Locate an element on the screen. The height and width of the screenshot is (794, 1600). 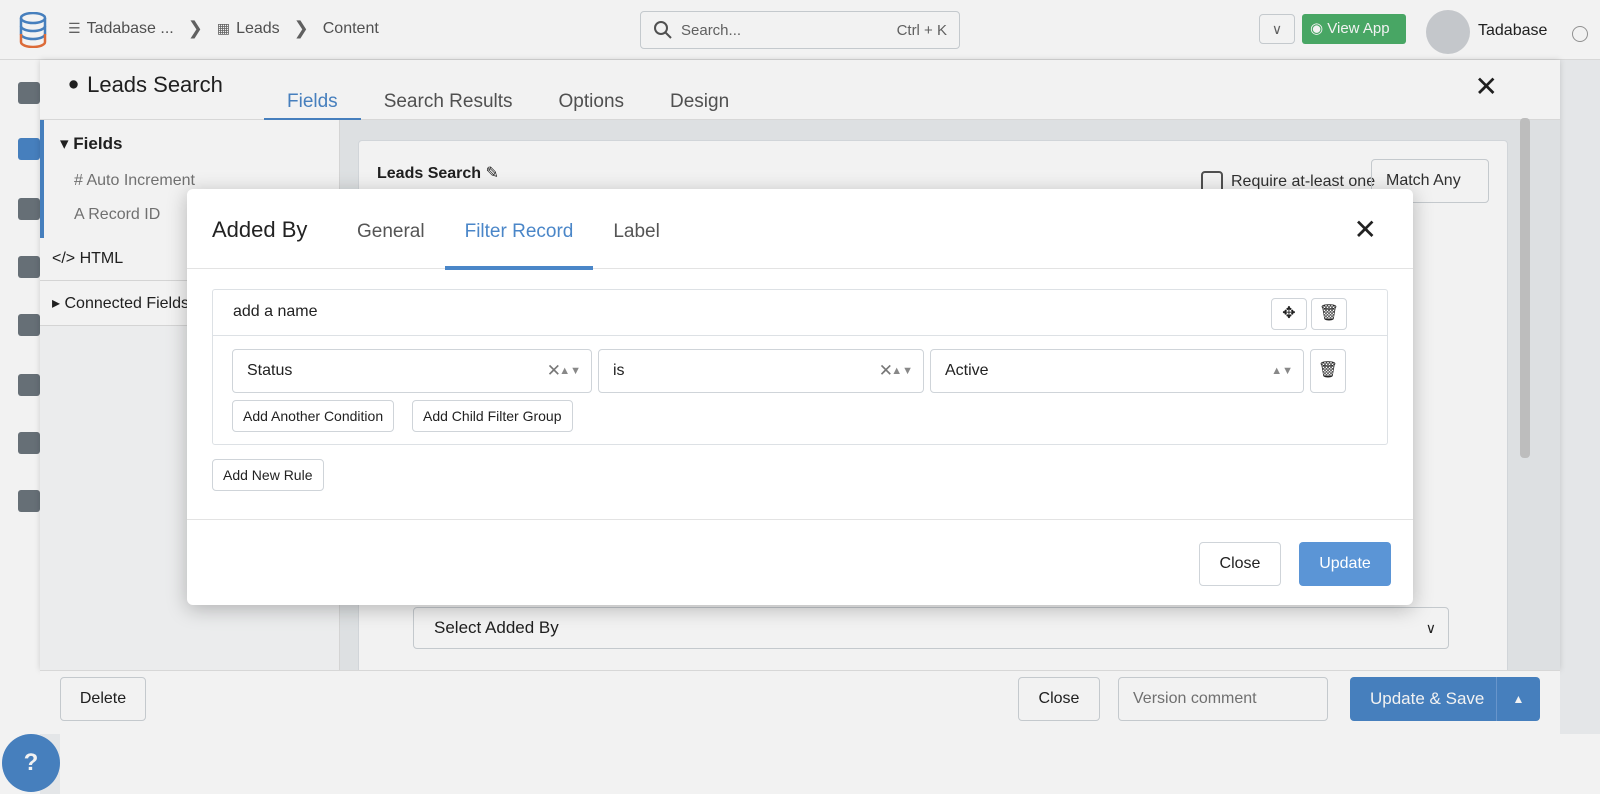
add-another-condition-button: Add Another Condition is located at coordinates (313, 416).